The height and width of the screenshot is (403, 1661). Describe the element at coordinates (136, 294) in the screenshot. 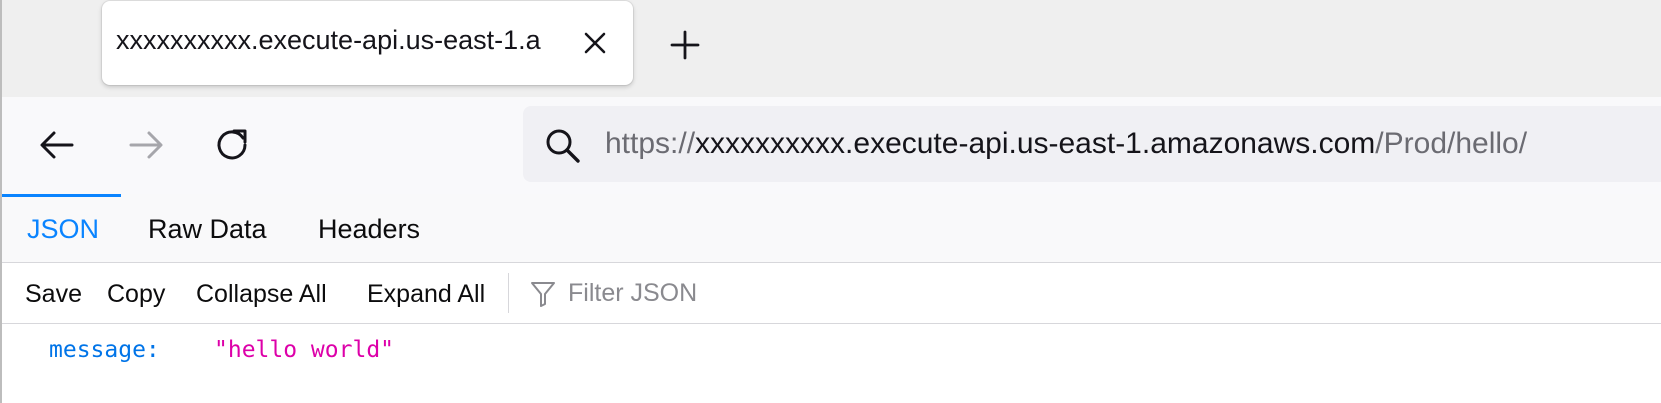

I see `copy-button: Copy` at that location.